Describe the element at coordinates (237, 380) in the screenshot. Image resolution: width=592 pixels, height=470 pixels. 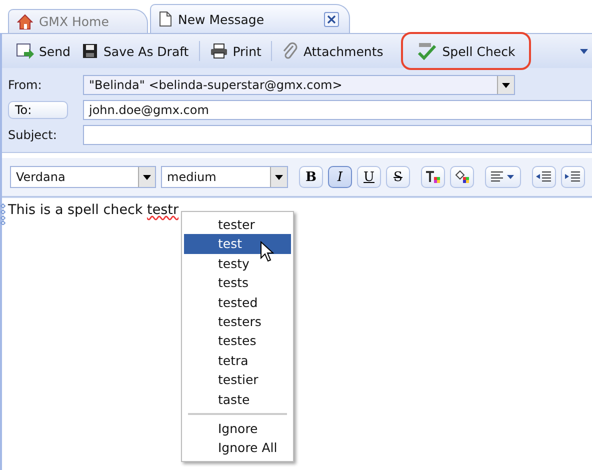
I see `suggestion-item: testier` at that location.